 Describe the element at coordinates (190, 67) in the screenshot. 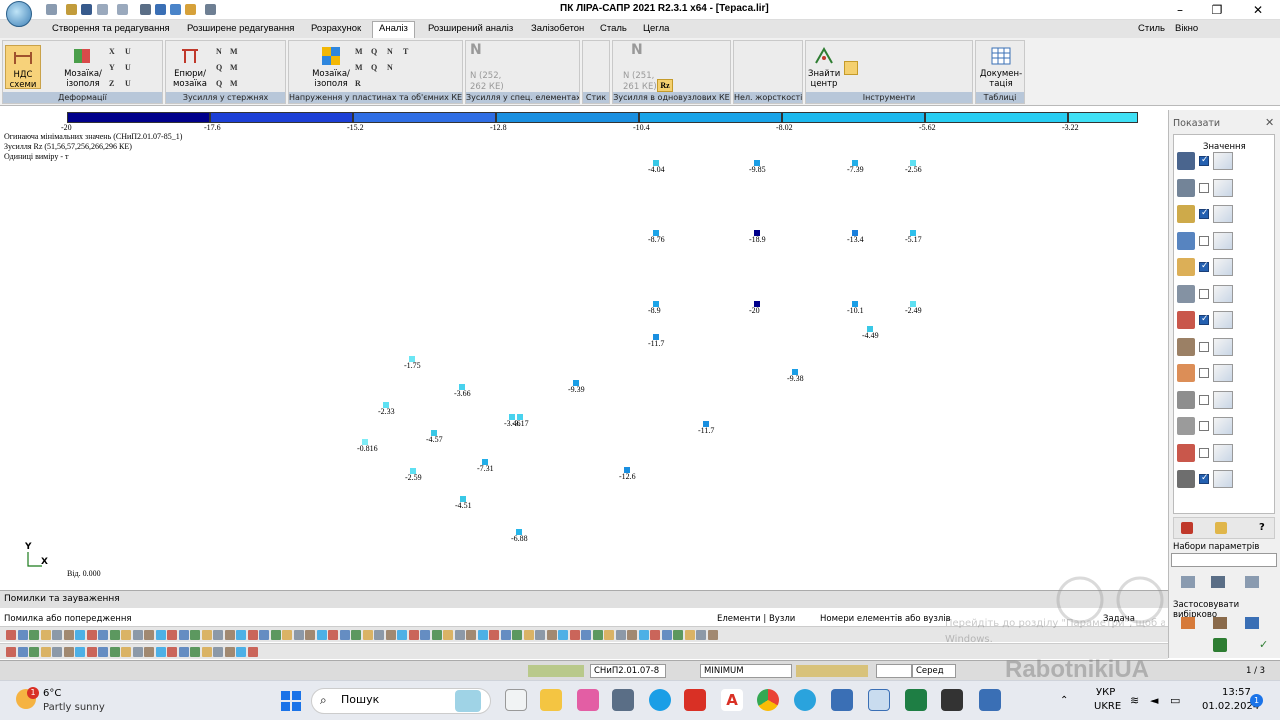

I see `epures-button: Епюри/мозаїка` at that location.